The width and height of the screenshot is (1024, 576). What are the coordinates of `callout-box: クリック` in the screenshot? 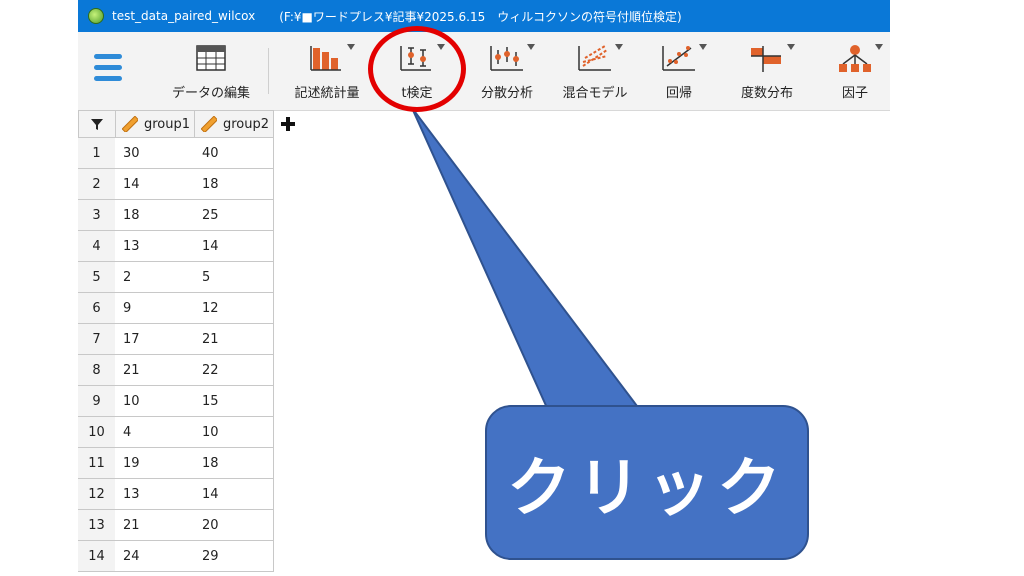 It's located at (647, 482).